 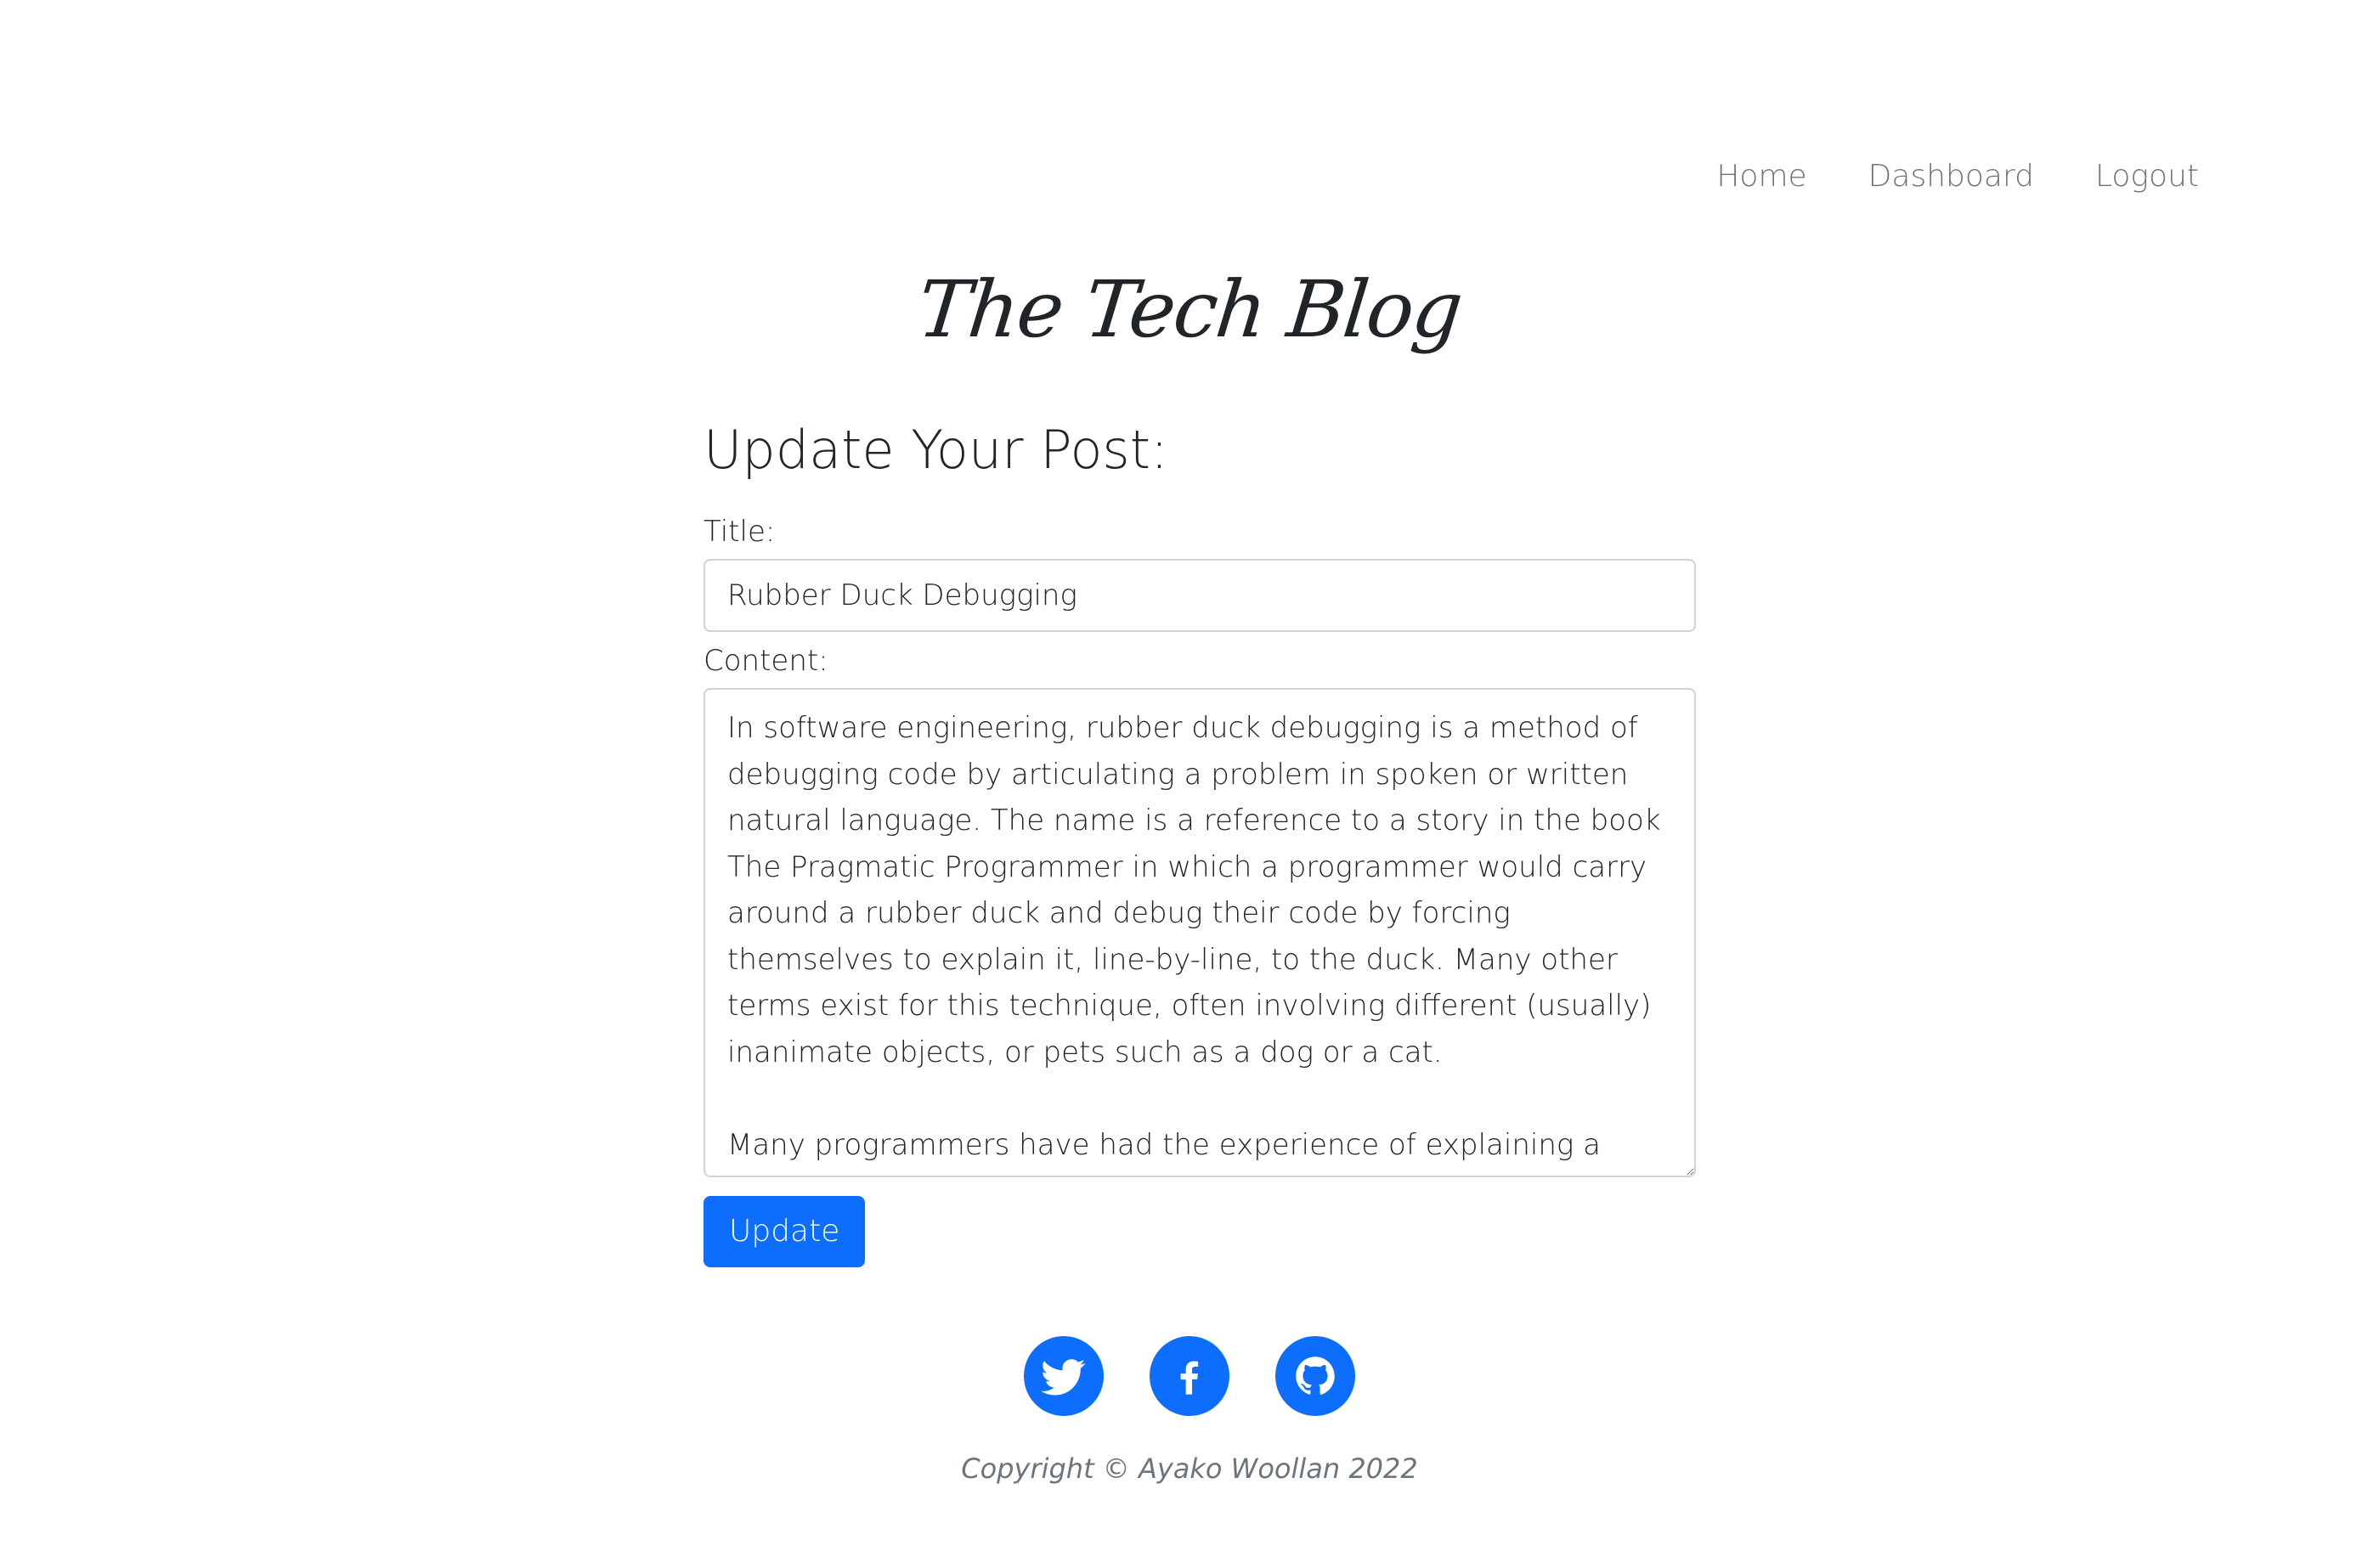 I want to click on twitter-icon, so click(x=1064, y=1377).